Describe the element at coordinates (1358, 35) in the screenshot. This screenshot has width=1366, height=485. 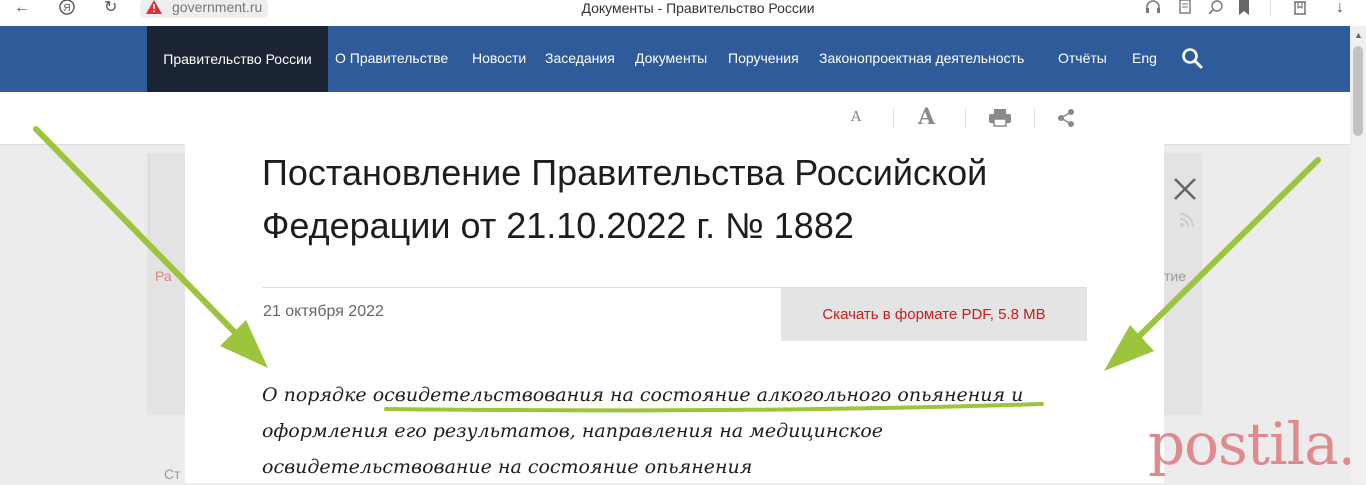
I see `scroll-up-icon: ▲` at that location.